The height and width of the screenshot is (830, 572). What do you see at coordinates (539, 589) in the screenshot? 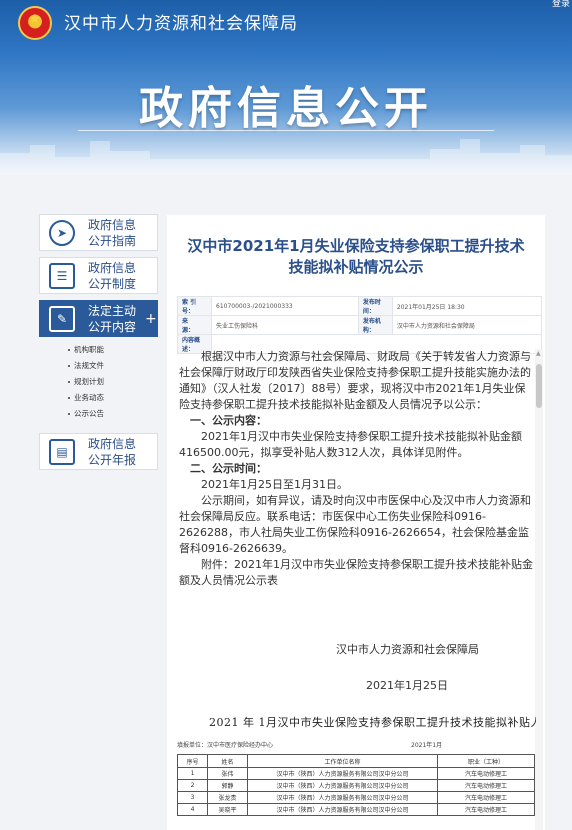
I see `scrollbar-track` at bounding box center [539, 589].